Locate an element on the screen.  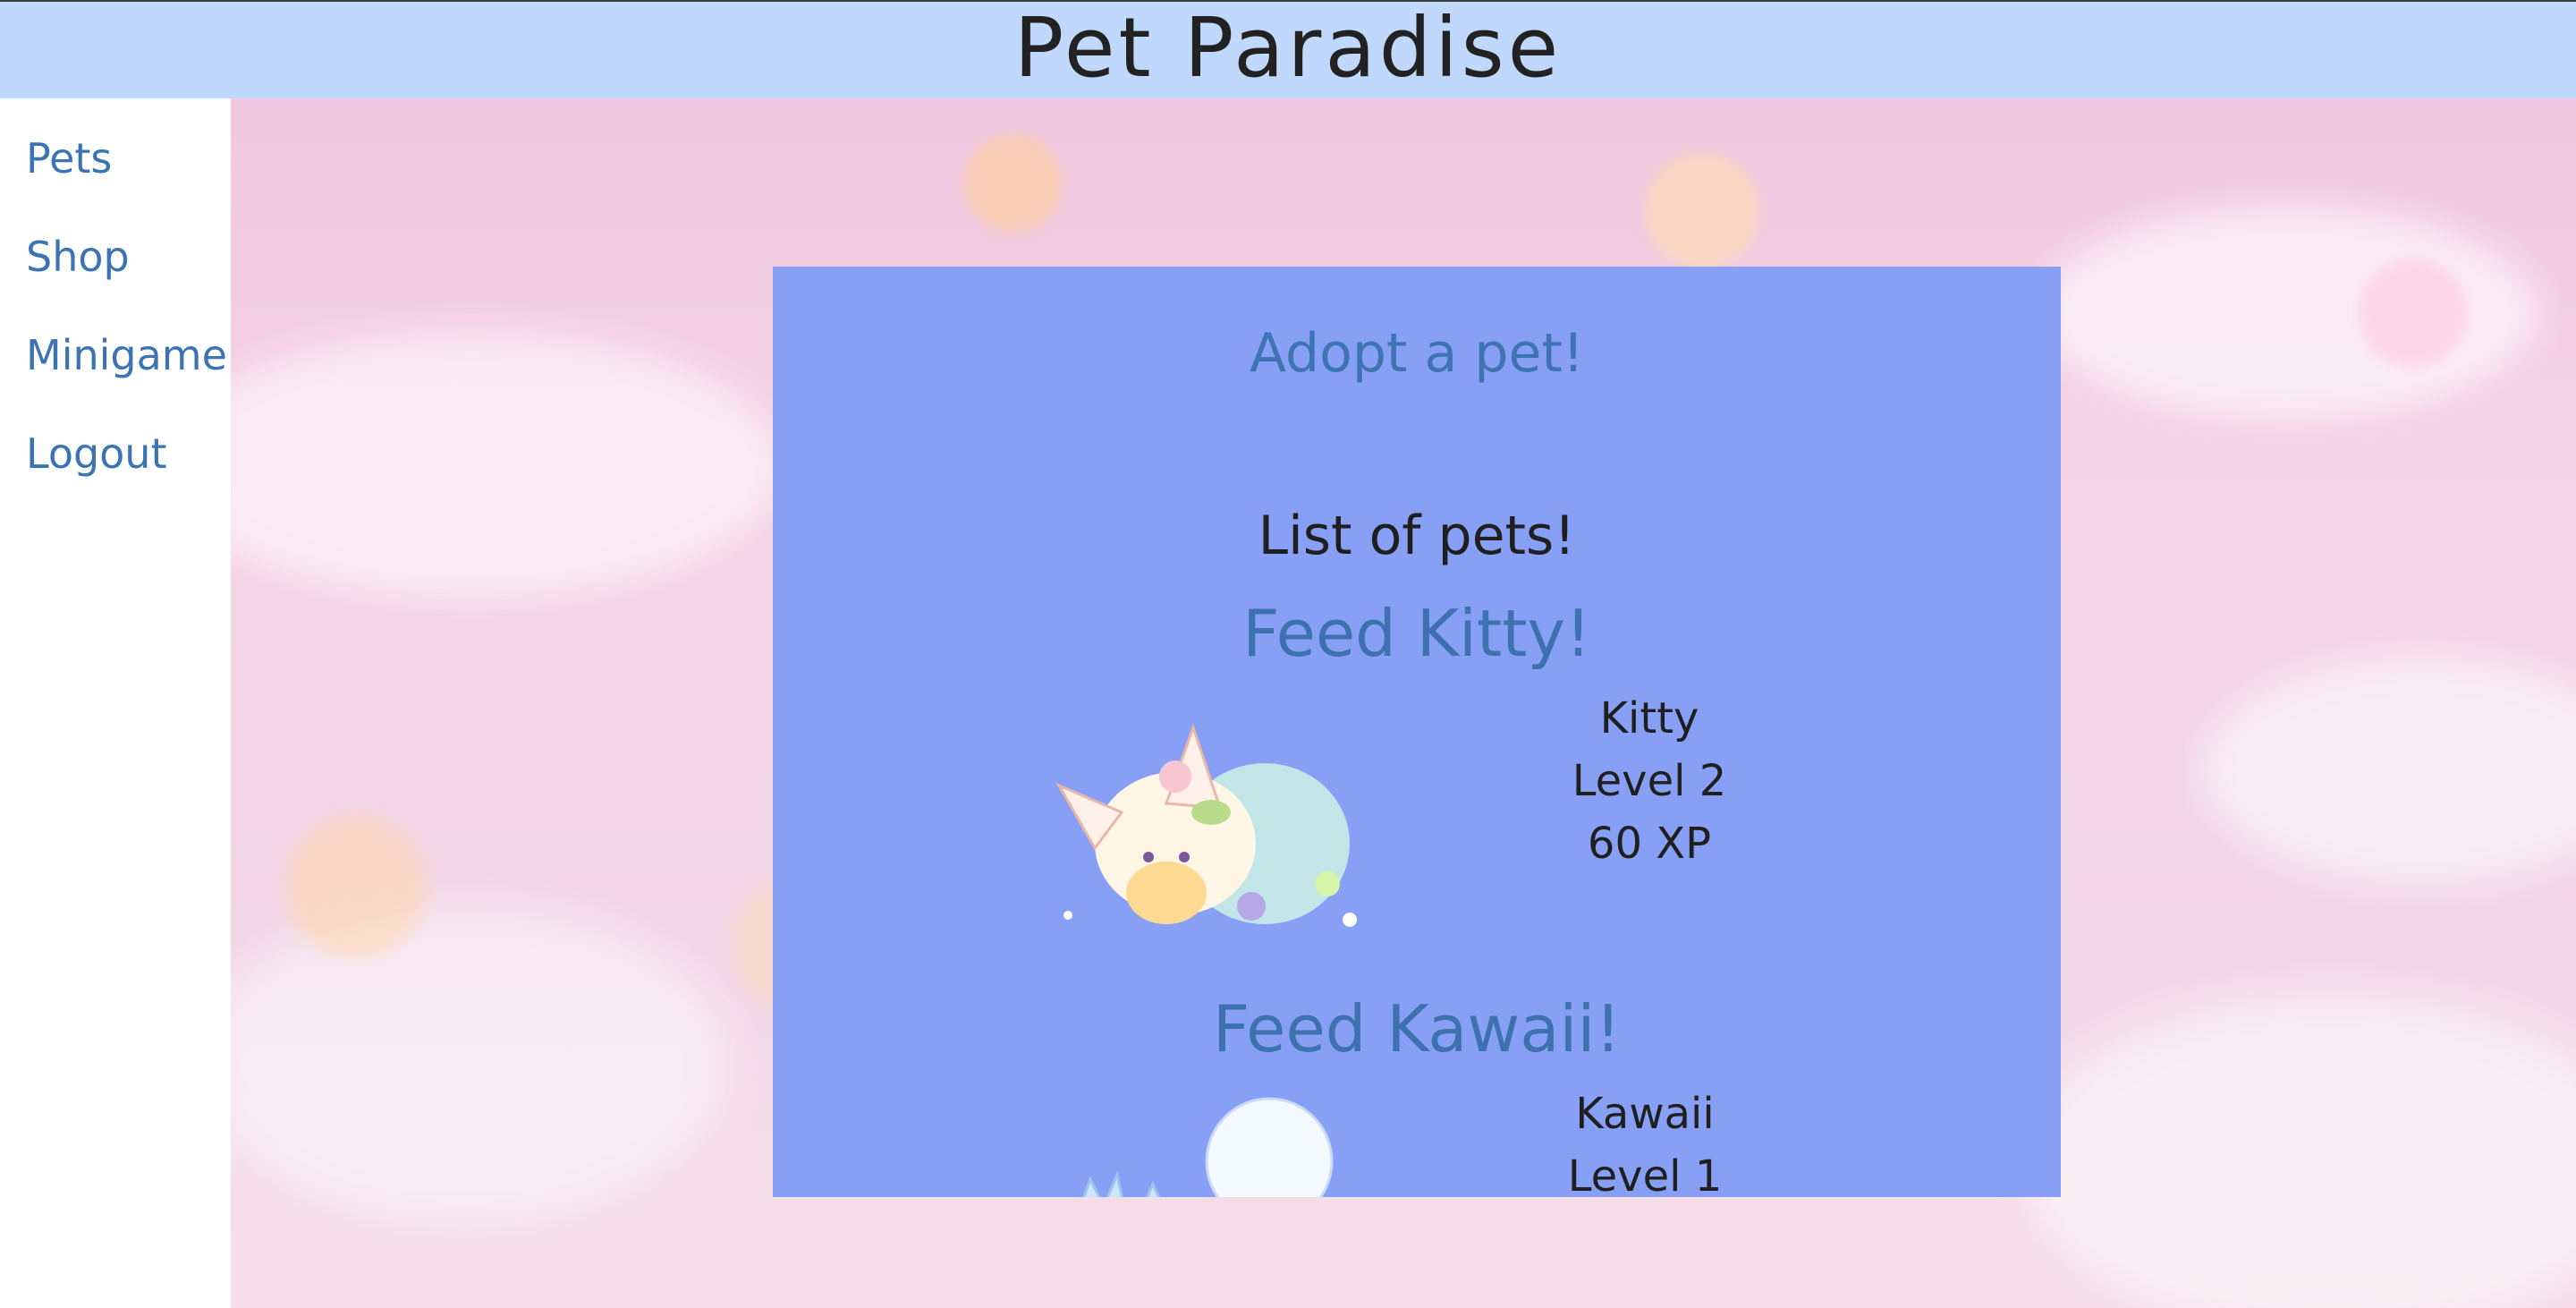
header-bar: Pet Paradise is located at coordinates (1288, 49).